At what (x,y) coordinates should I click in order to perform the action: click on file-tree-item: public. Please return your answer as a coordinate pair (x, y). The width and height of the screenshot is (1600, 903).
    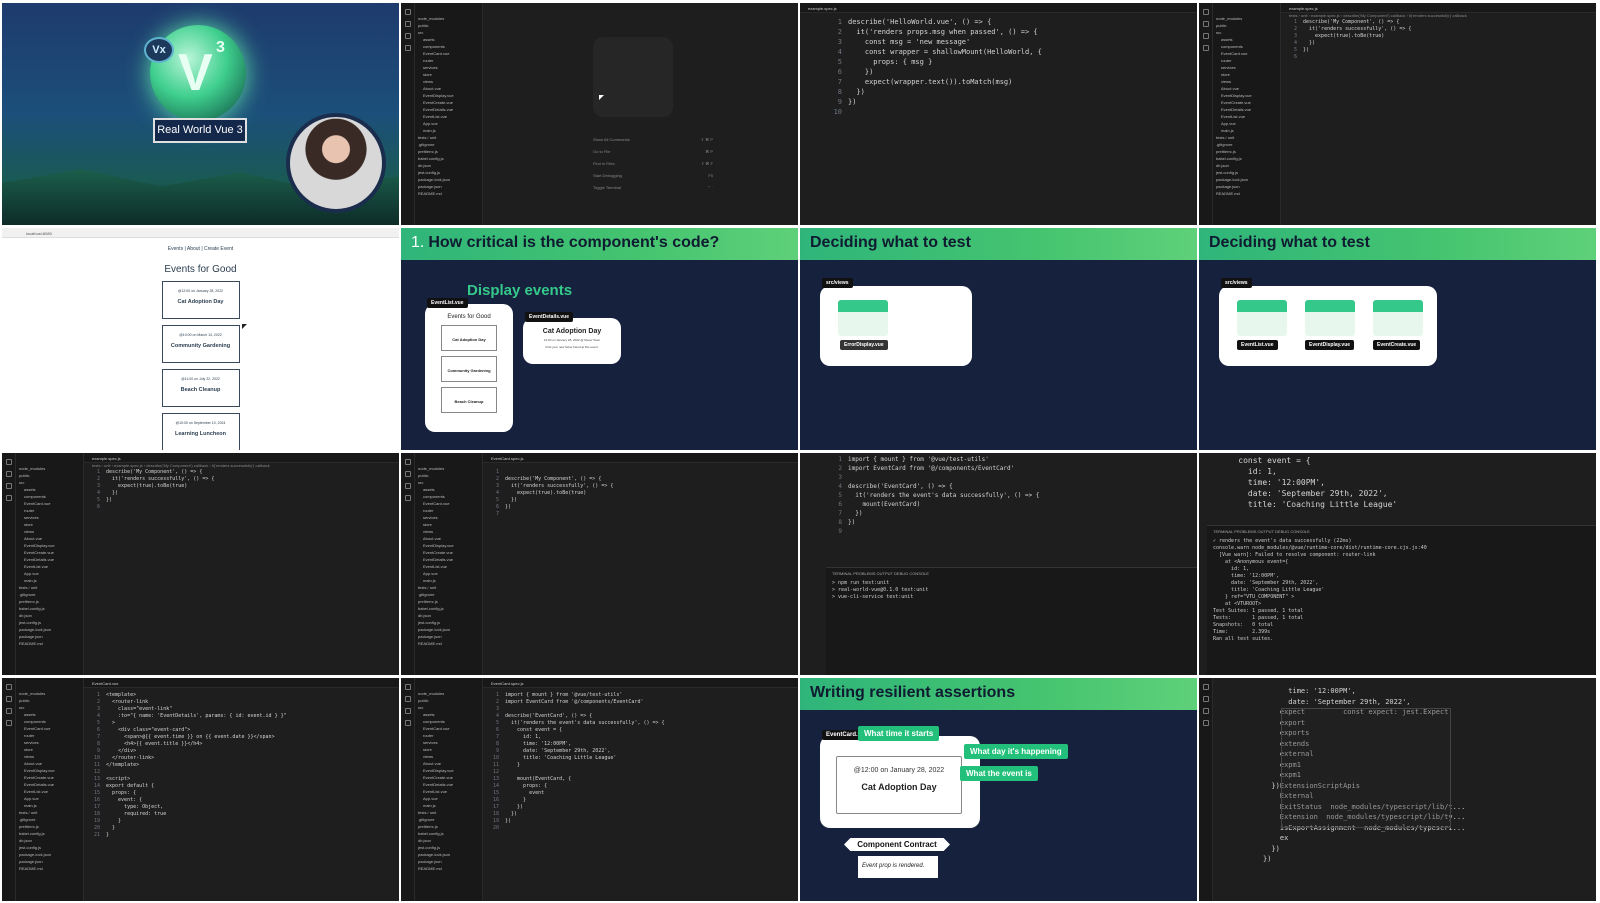
    Looking at the image, I should click on (49, 700).